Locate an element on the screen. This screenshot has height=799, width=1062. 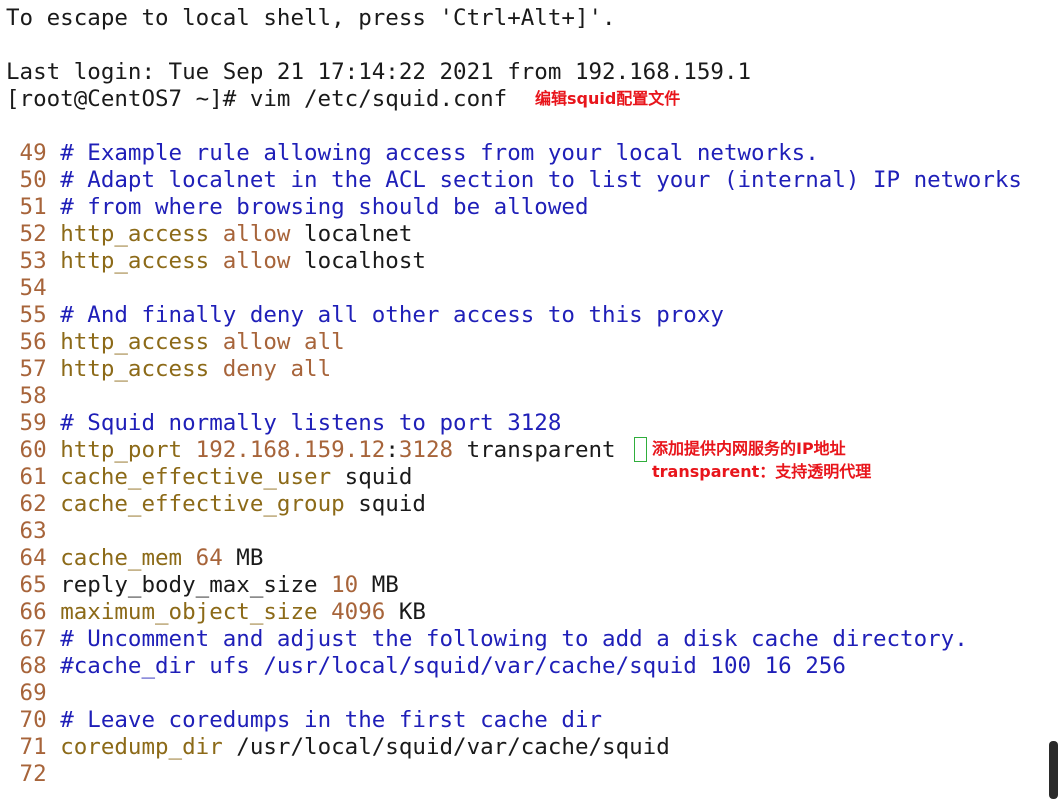
code-token: maximum_object_size is located at coordinates (196, 612).